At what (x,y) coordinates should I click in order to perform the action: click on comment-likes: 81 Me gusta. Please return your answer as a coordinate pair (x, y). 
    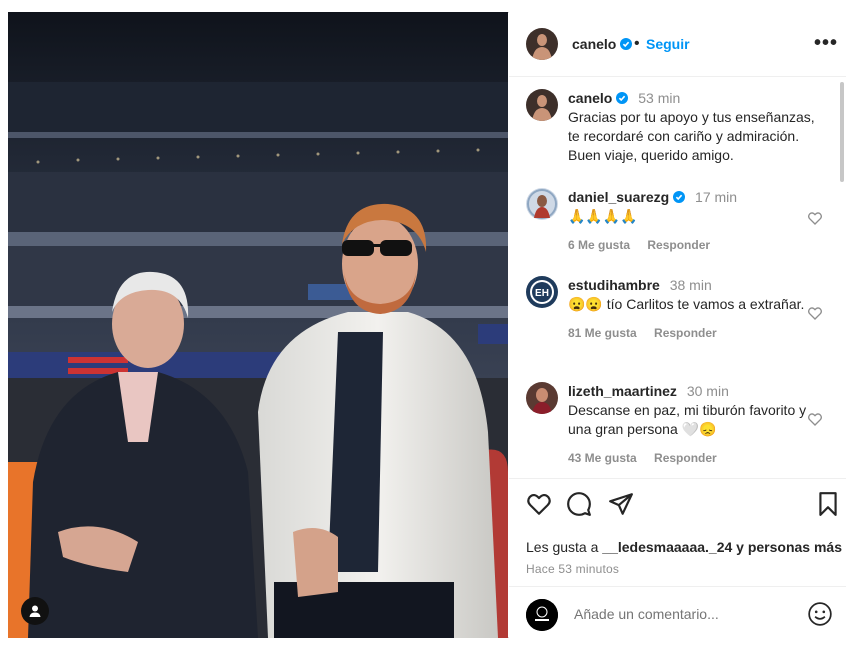
    Looking at the image, I should click on (602, 333).